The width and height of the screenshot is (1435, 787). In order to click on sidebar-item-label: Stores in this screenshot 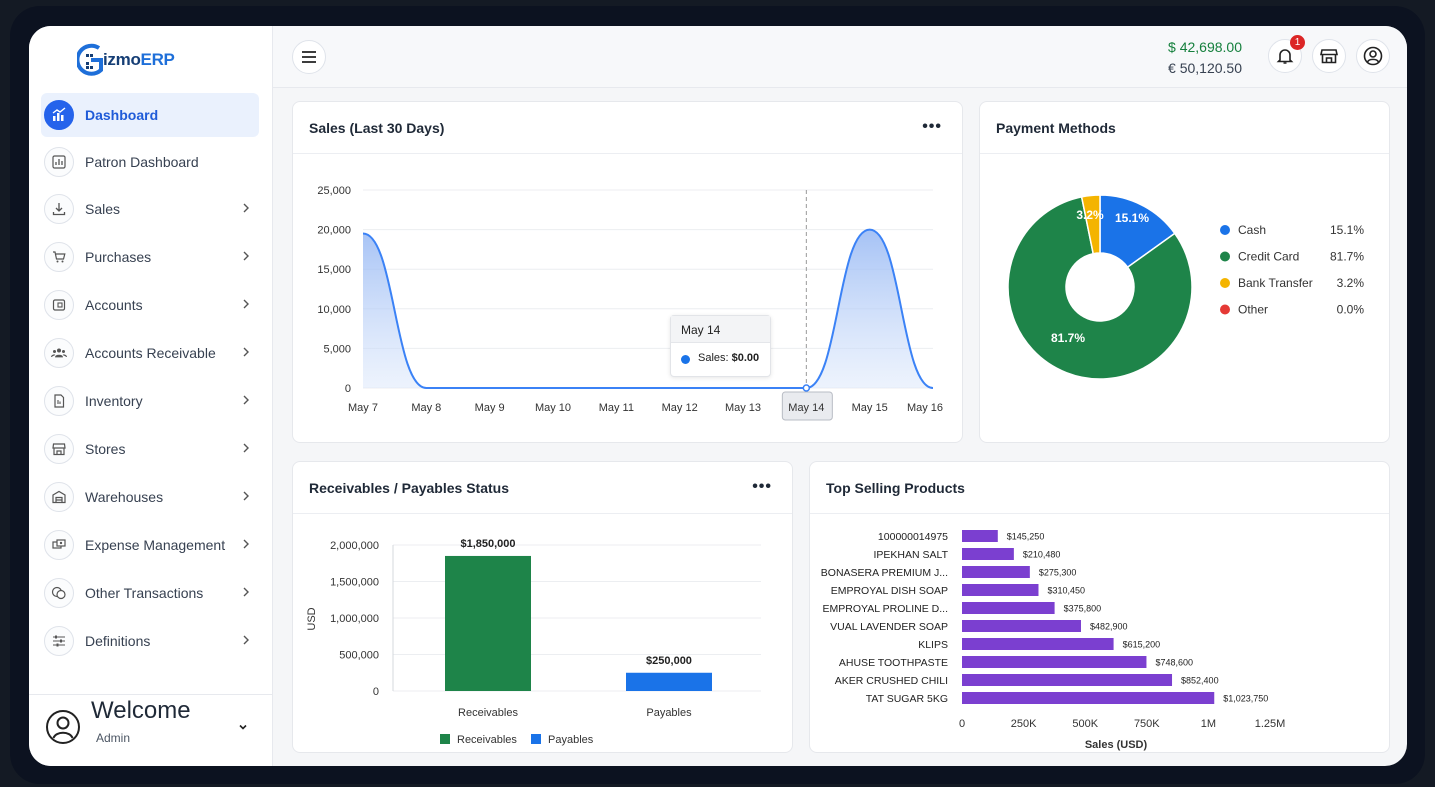, I will do `click(105, 449)`.